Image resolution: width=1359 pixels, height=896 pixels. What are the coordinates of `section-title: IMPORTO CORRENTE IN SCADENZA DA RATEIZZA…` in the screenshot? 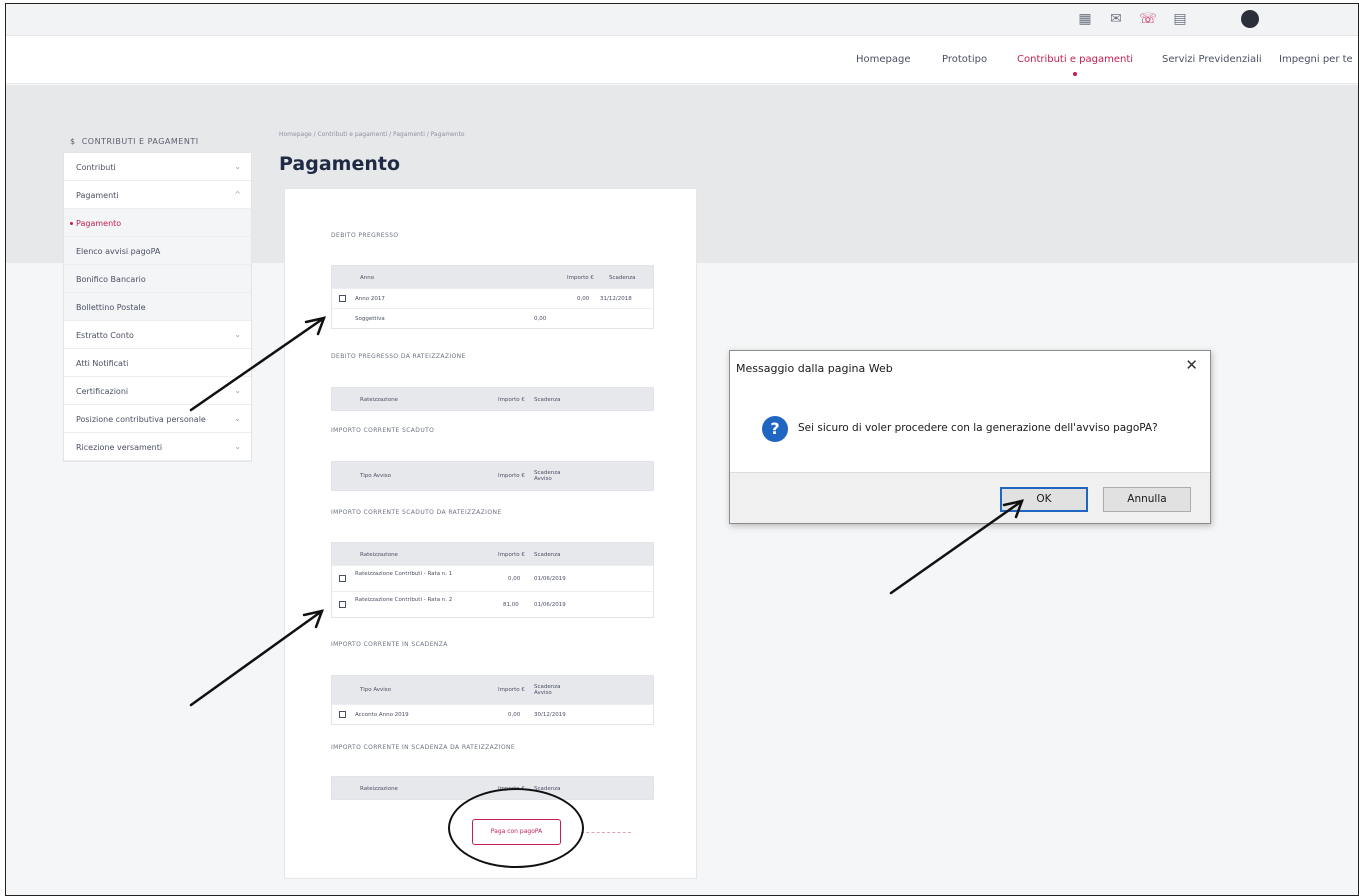 It's located at (423, 747).